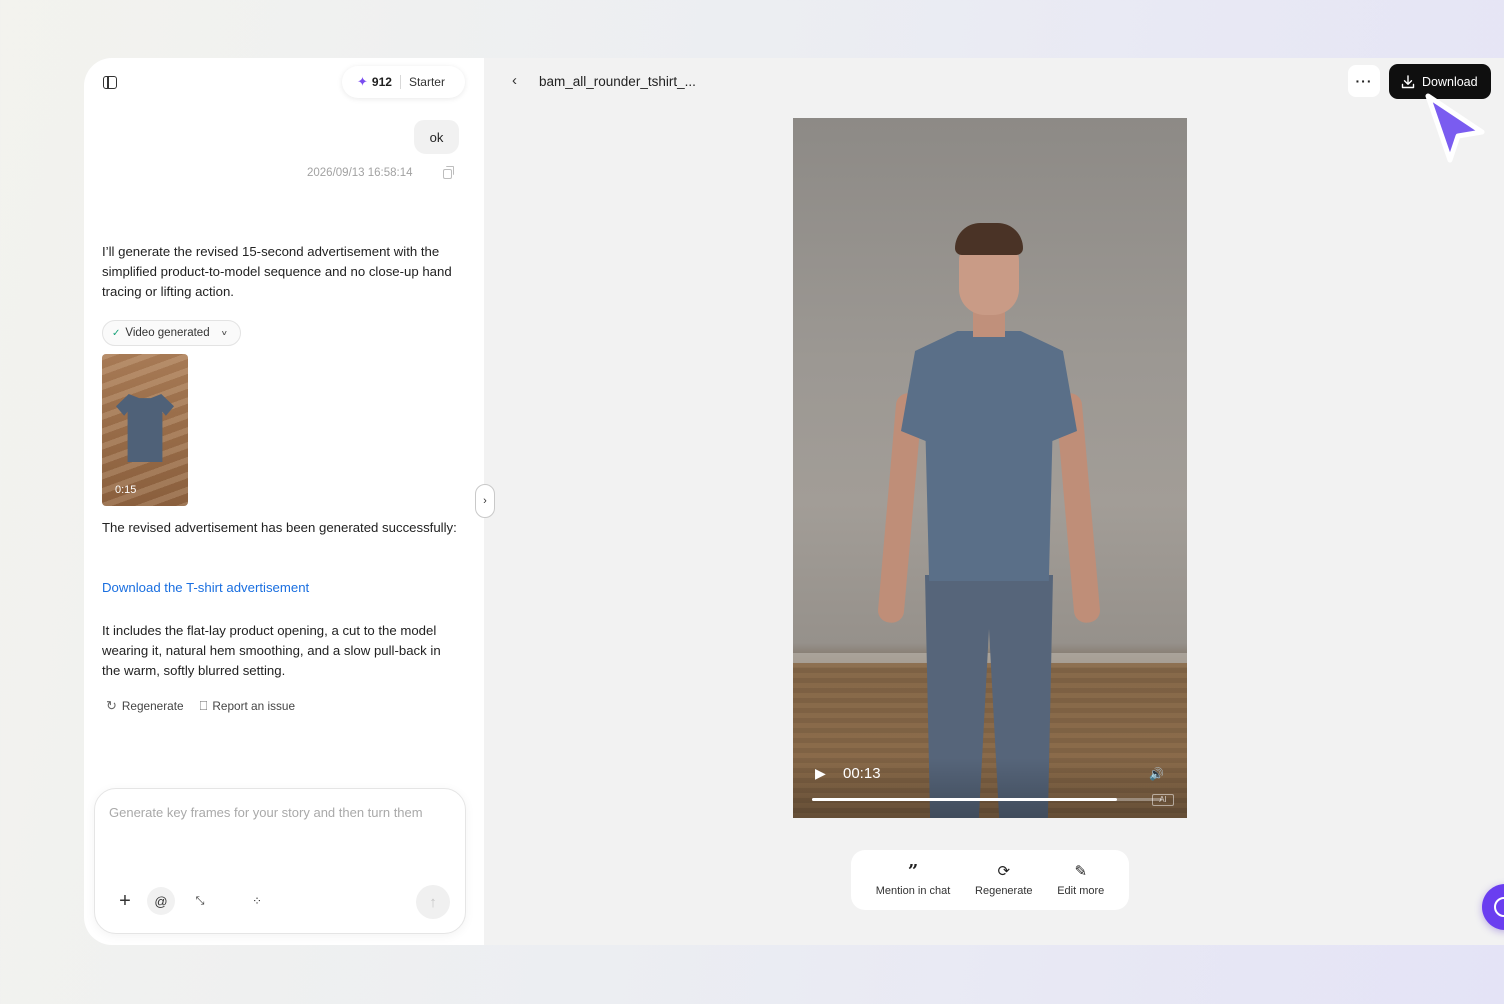 Image resolution: width=1504 pixels, height=1004 pixels. Describe the element at coordinates (1499, 907) in the screenshot. I see `help-icon` at that location.